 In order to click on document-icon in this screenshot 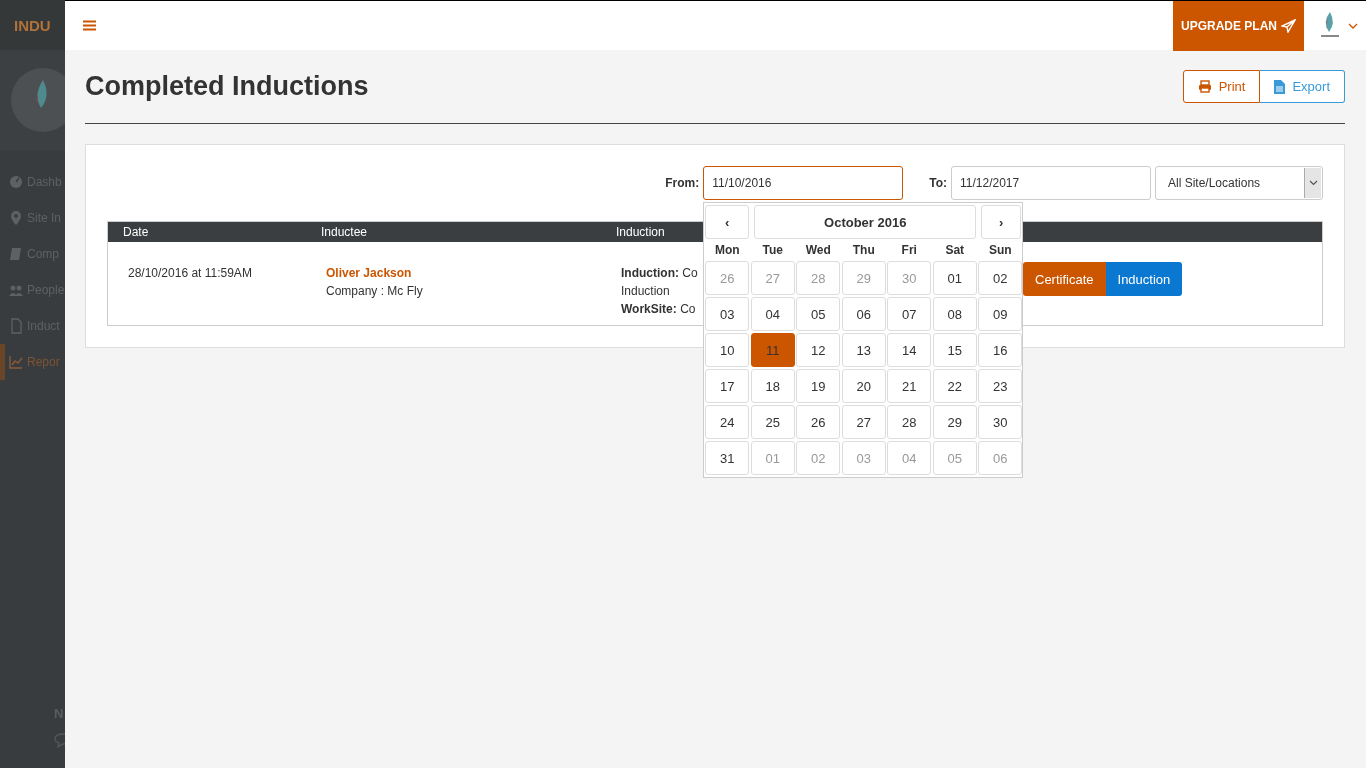, I will do `click(1280, 86)`.